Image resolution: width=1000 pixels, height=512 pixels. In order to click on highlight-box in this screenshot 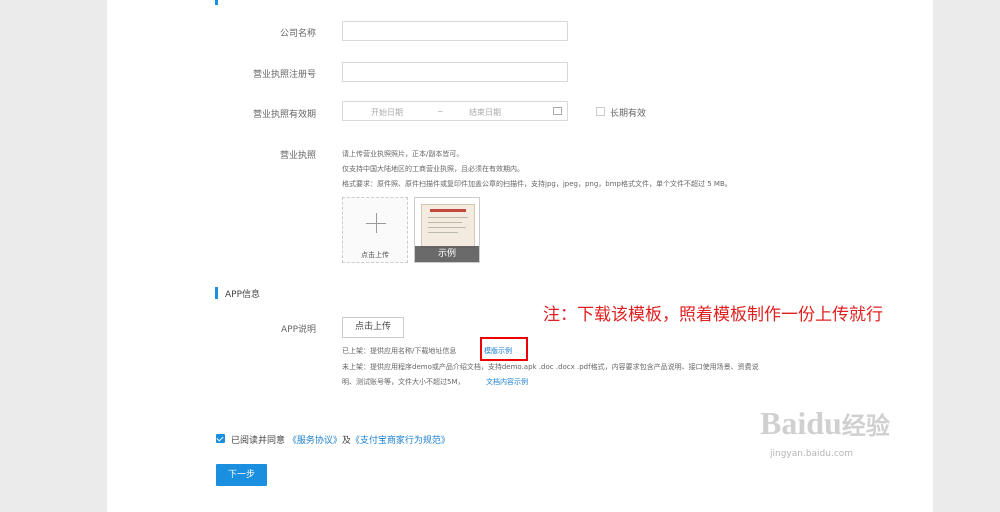, I will do `click(504, 349)`.